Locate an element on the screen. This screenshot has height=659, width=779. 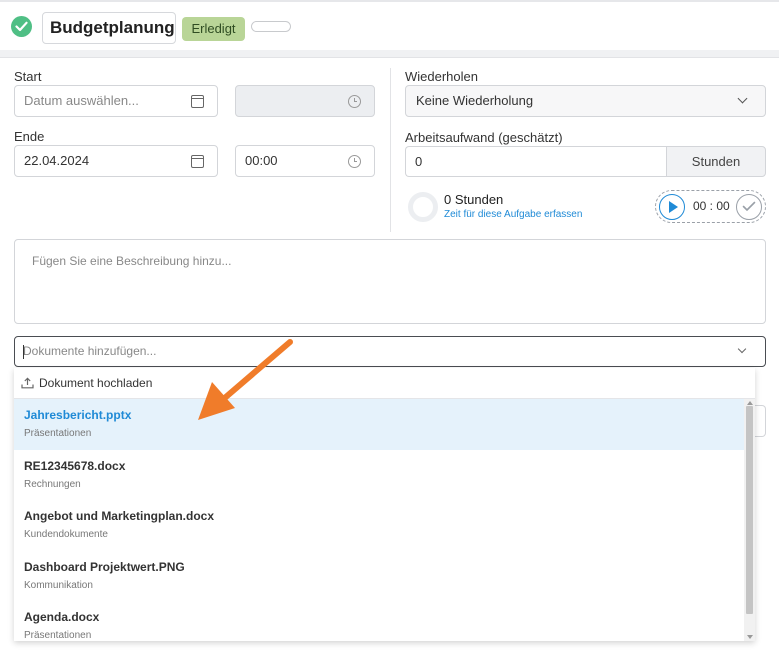
play-icon is located at coordinates (672, 207).